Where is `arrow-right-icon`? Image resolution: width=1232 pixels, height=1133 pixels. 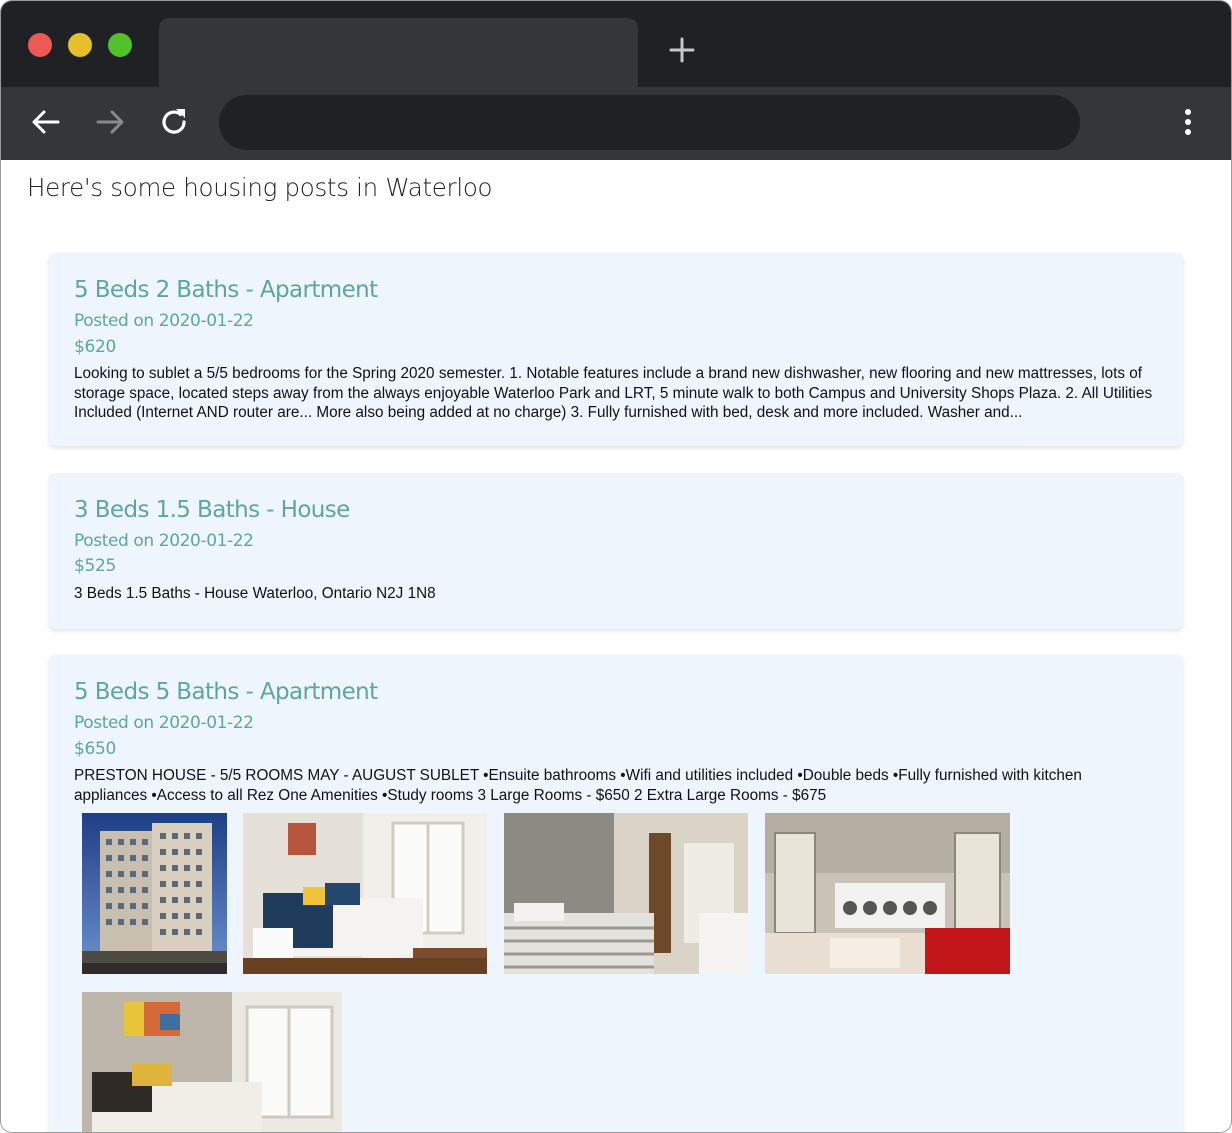
arrow-right-icon is located at coordinates (110, 122).